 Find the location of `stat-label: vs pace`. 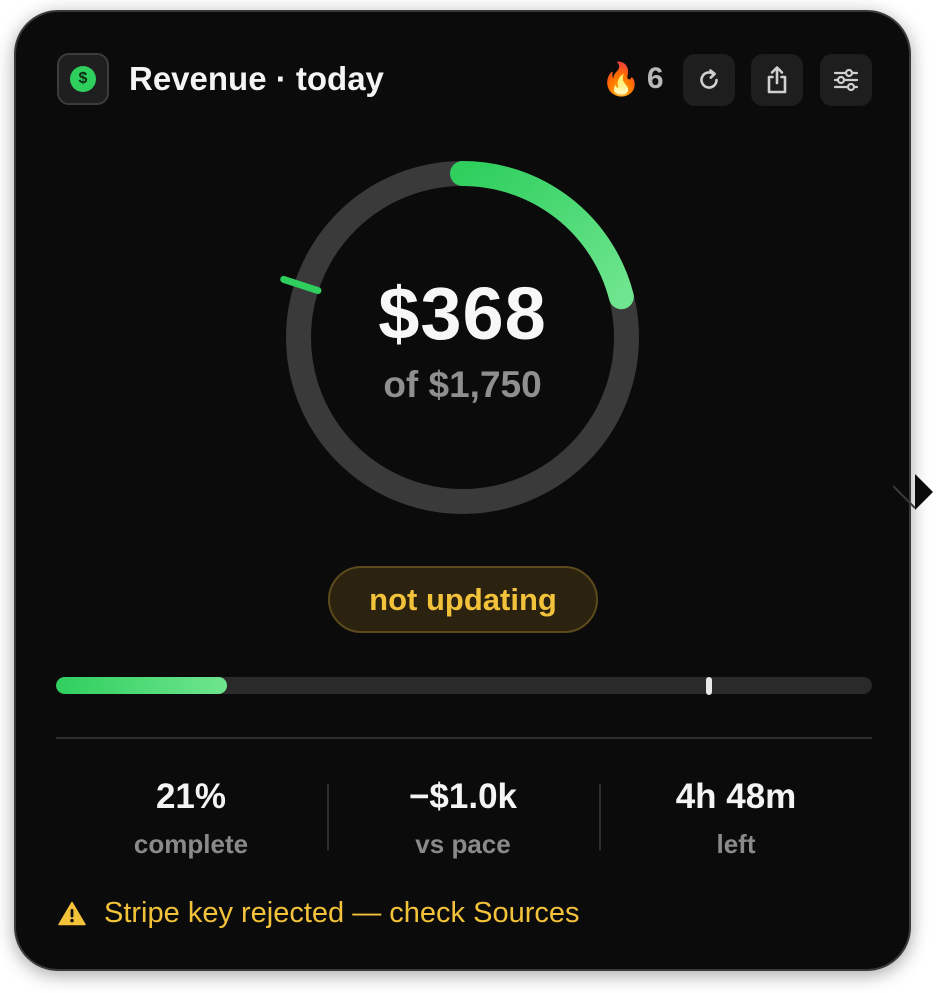

stat-label: vs pace is located at coordinates (463, 844).